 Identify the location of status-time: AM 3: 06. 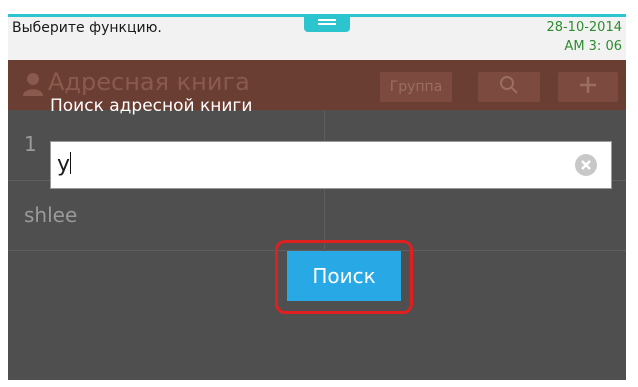
(593, 46).